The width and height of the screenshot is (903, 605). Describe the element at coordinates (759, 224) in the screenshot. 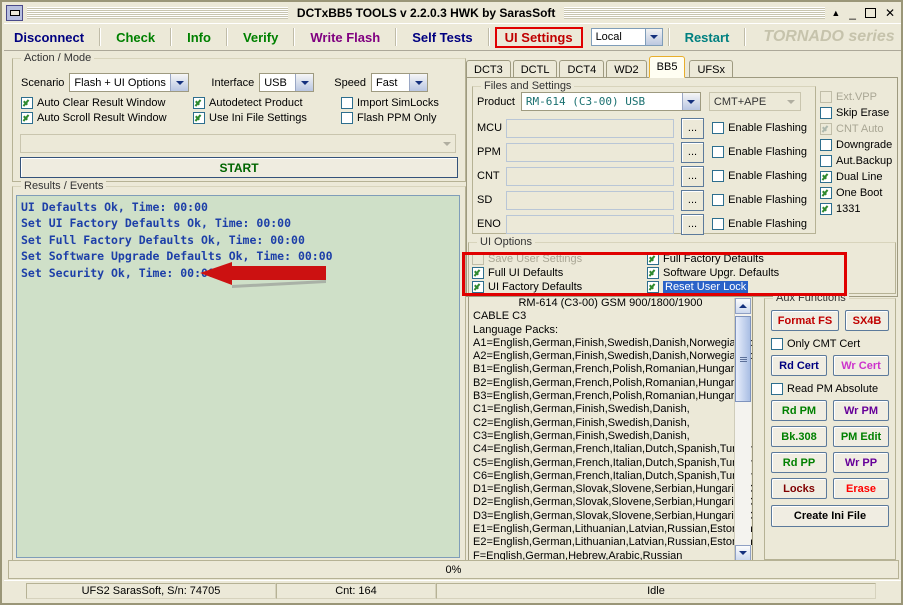

I see `checkbox-eno-enable-flashing: Enable Flashing` at that location.